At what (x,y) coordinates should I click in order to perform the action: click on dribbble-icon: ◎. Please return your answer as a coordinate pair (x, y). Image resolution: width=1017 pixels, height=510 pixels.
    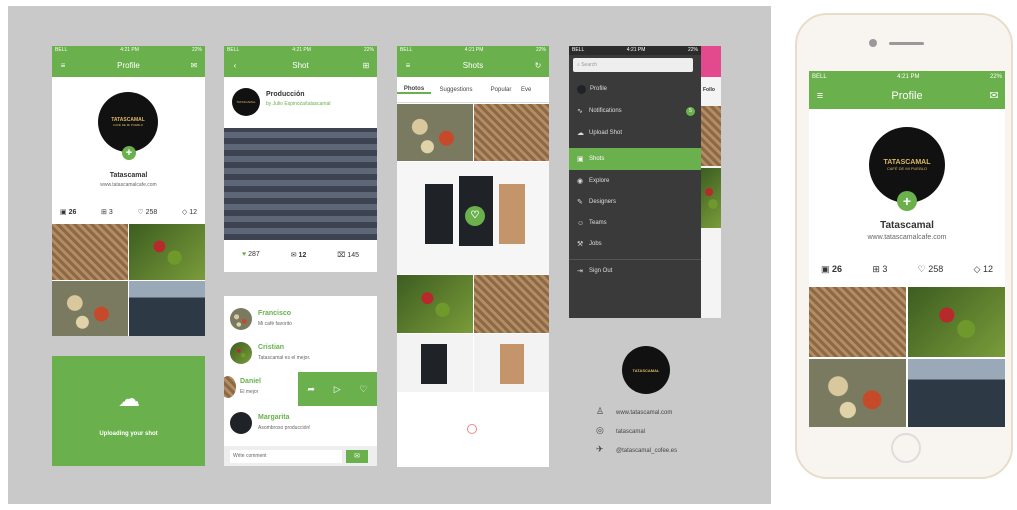
    Looking at the image, I should click on (600, 430).